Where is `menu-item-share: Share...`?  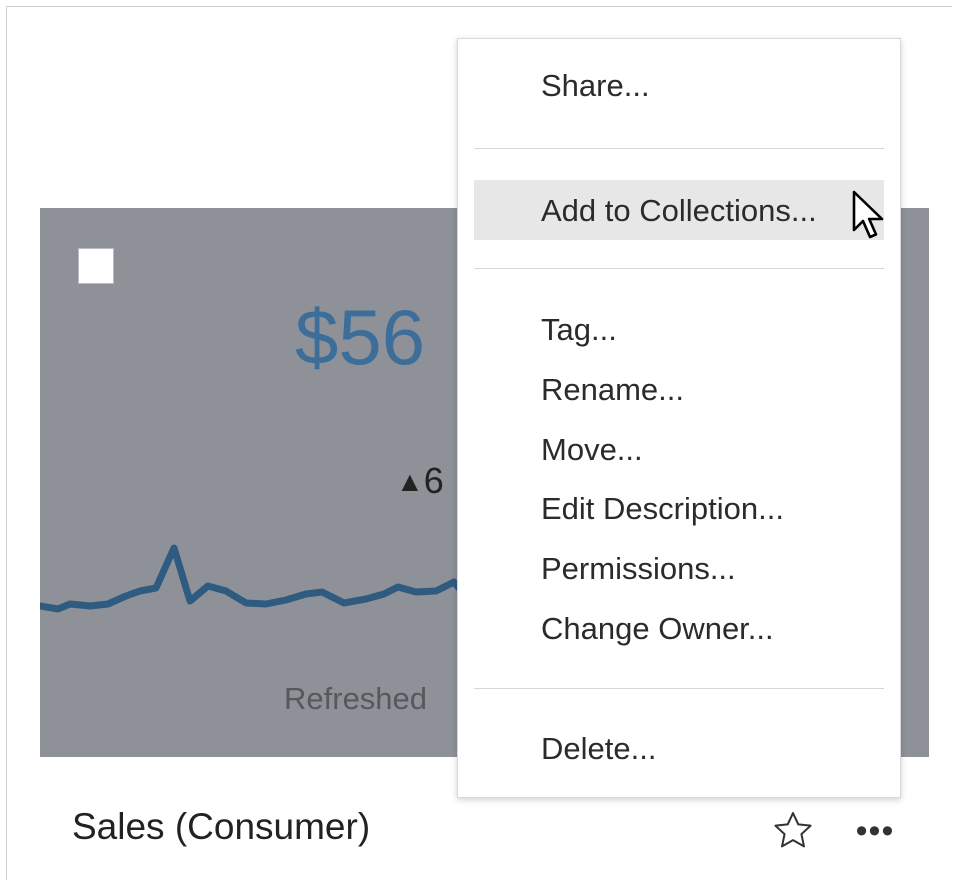
menu-item-share: Share... is located at coordinates (679, 85).